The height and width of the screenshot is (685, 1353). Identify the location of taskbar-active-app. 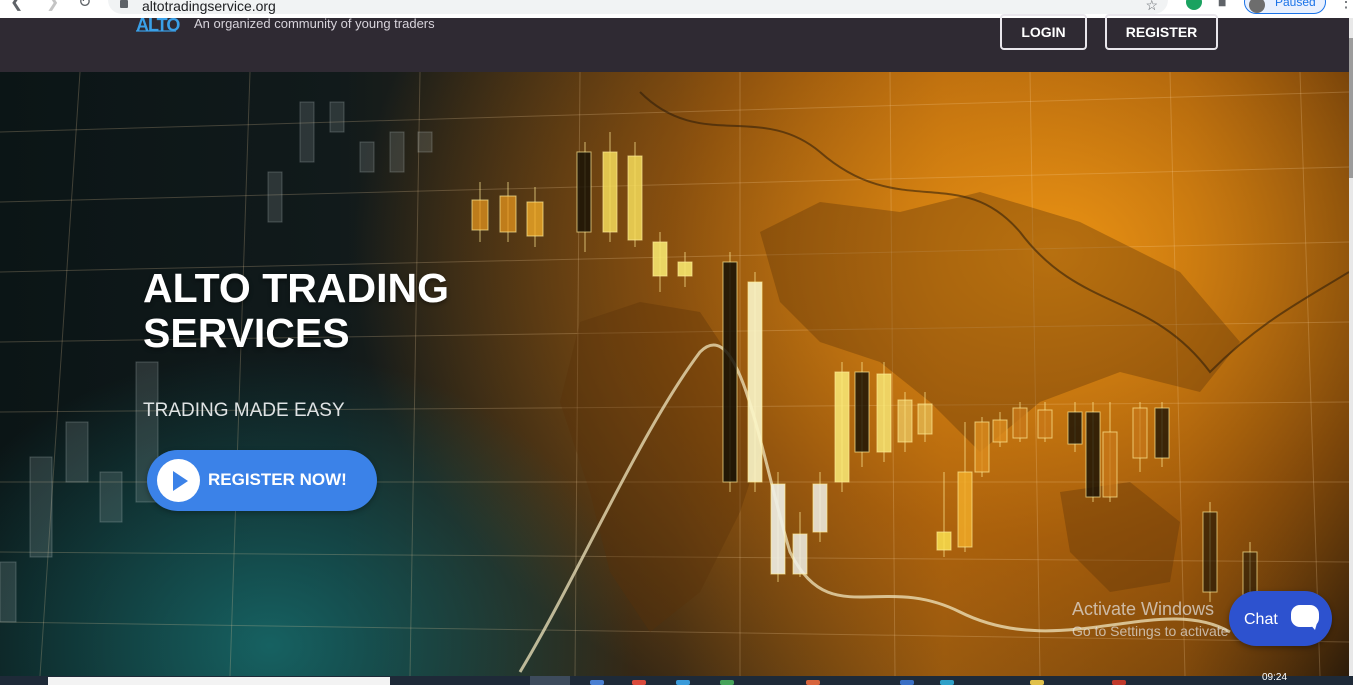
(550, 680).